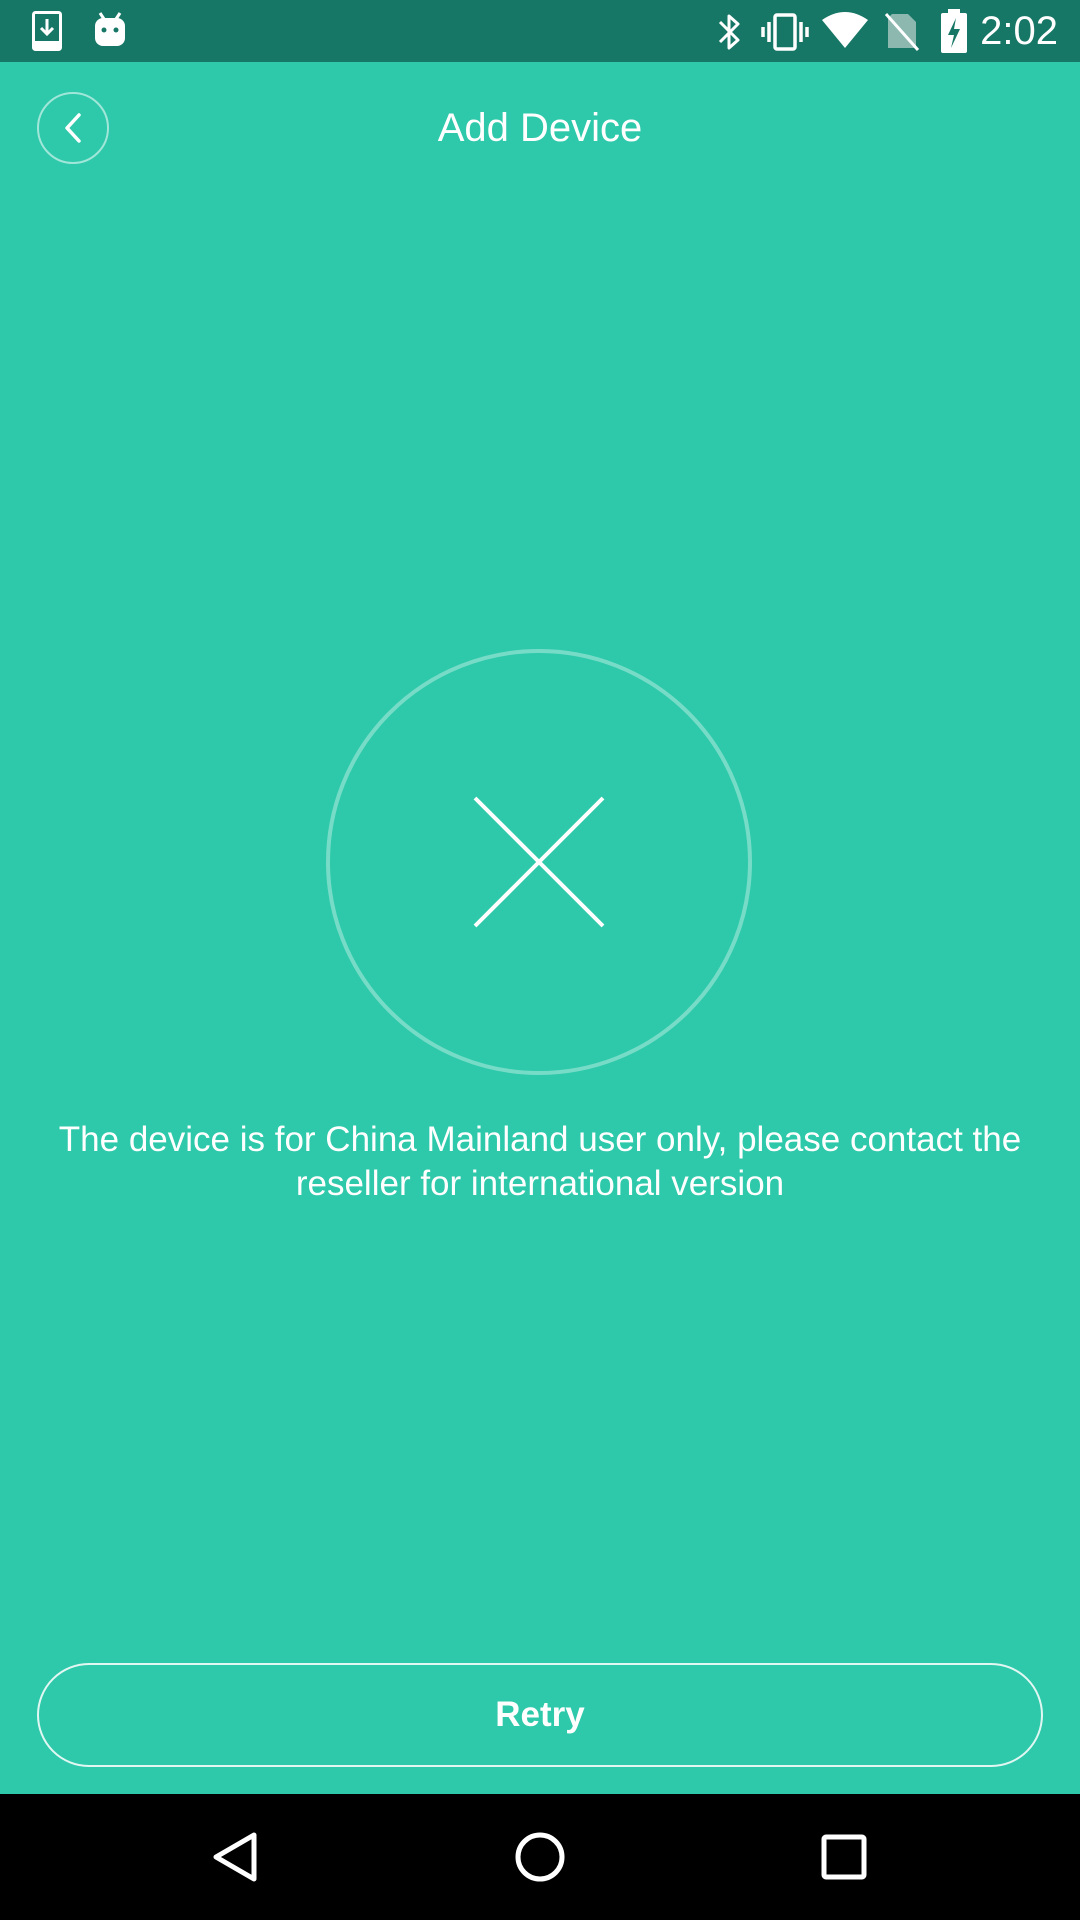 This screenshot has height=1920, width=1080. Describe the element at coordinates (954, 33) in the screenshot. I see `battery-charging-icon` at that location.